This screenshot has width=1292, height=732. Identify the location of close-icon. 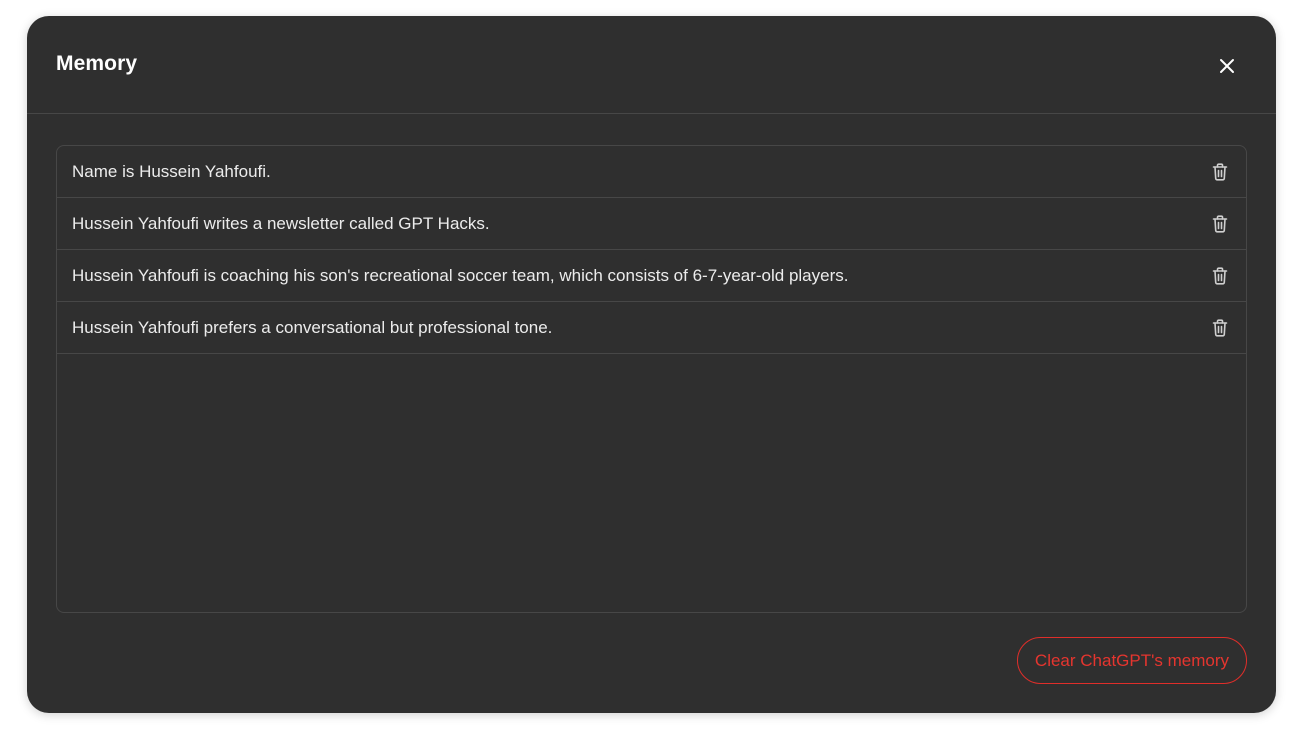
(1227, 66).